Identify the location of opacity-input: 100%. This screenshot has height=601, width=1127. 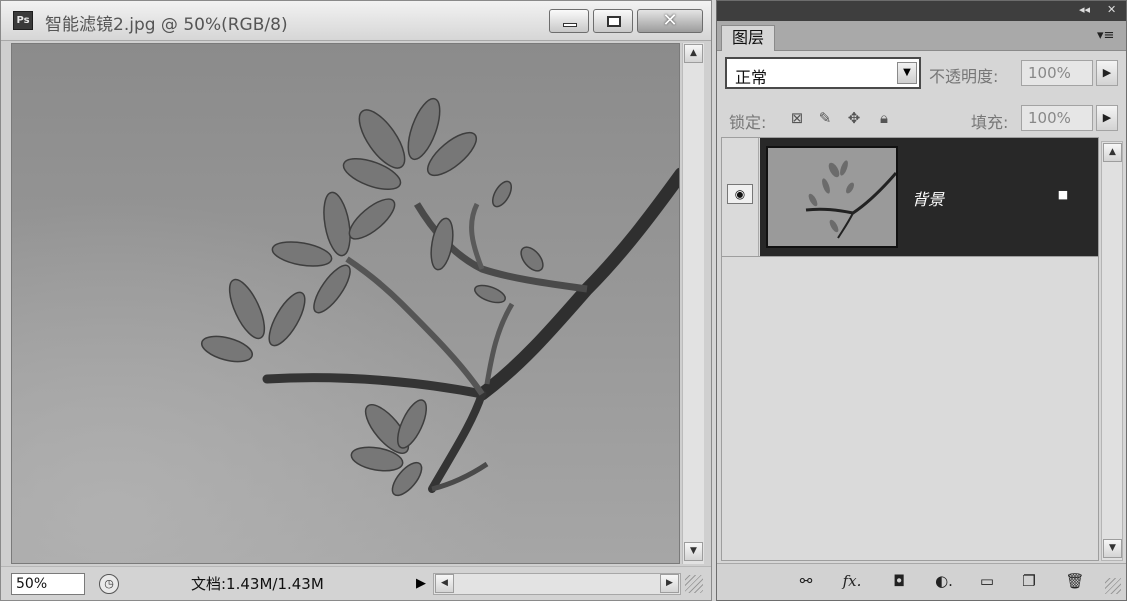
(1057, 73).